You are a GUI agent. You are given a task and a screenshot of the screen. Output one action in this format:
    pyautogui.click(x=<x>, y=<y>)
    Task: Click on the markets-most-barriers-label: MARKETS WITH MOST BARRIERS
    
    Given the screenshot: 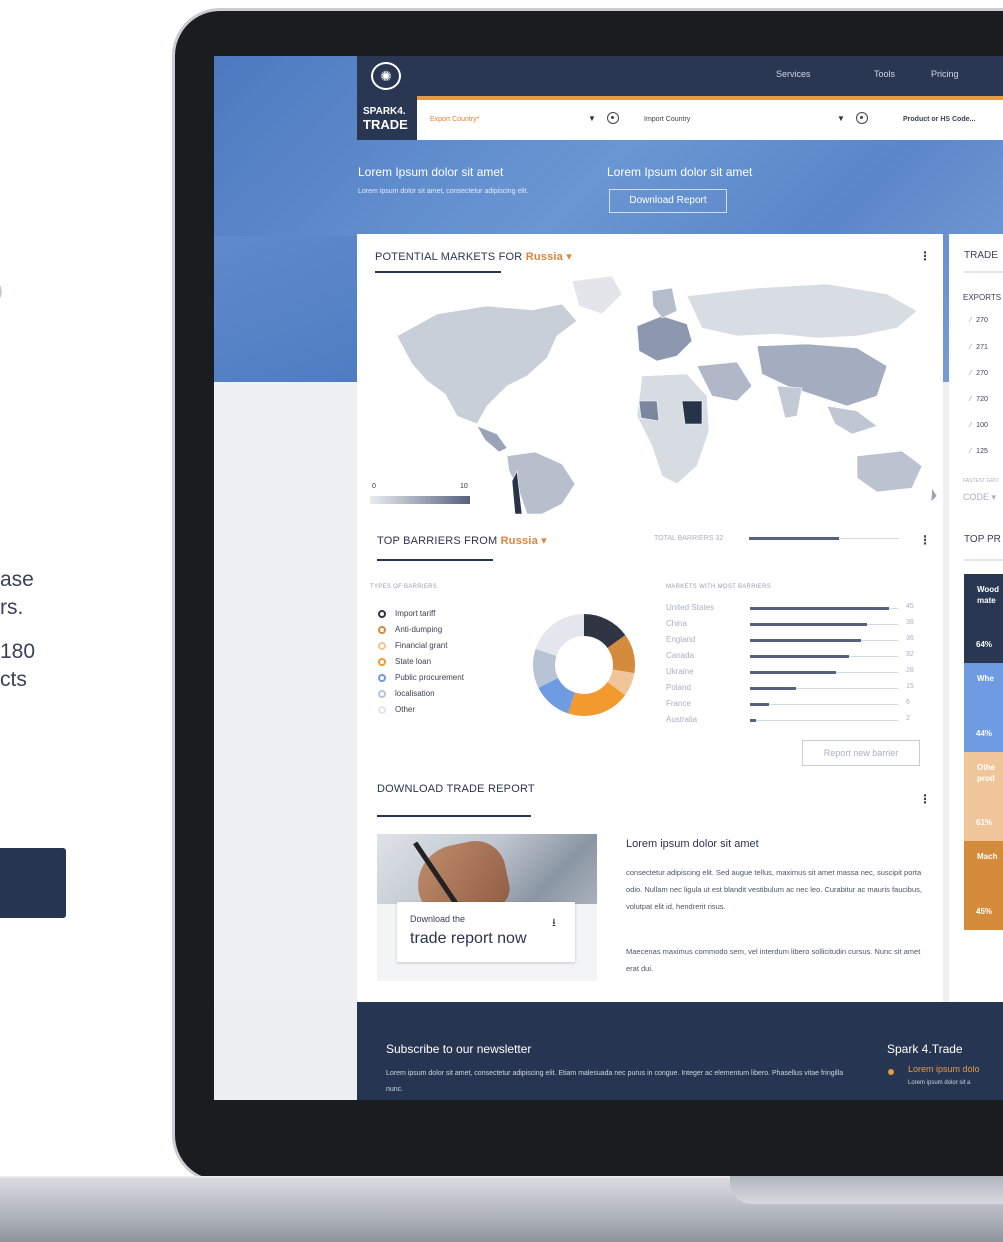 What is the action you would take?
    pyautogui.click(x=719, y=587)
    